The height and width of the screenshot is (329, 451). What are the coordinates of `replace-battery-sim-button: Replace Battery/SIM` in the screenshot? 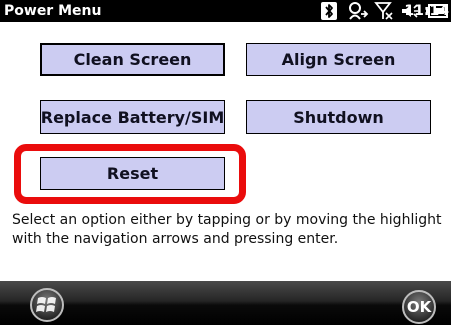 It's located at (132, 117).